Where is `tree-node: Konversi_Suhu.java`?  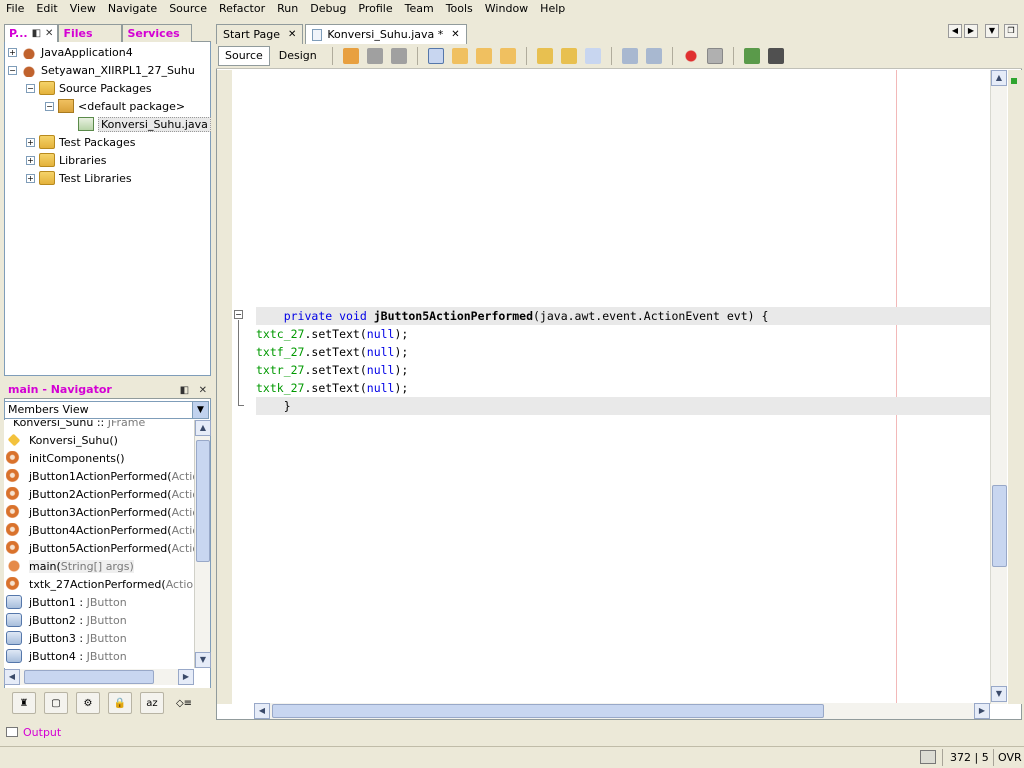 tree-node: Konversi_Suhu.java is located at coordinates (138, 124).